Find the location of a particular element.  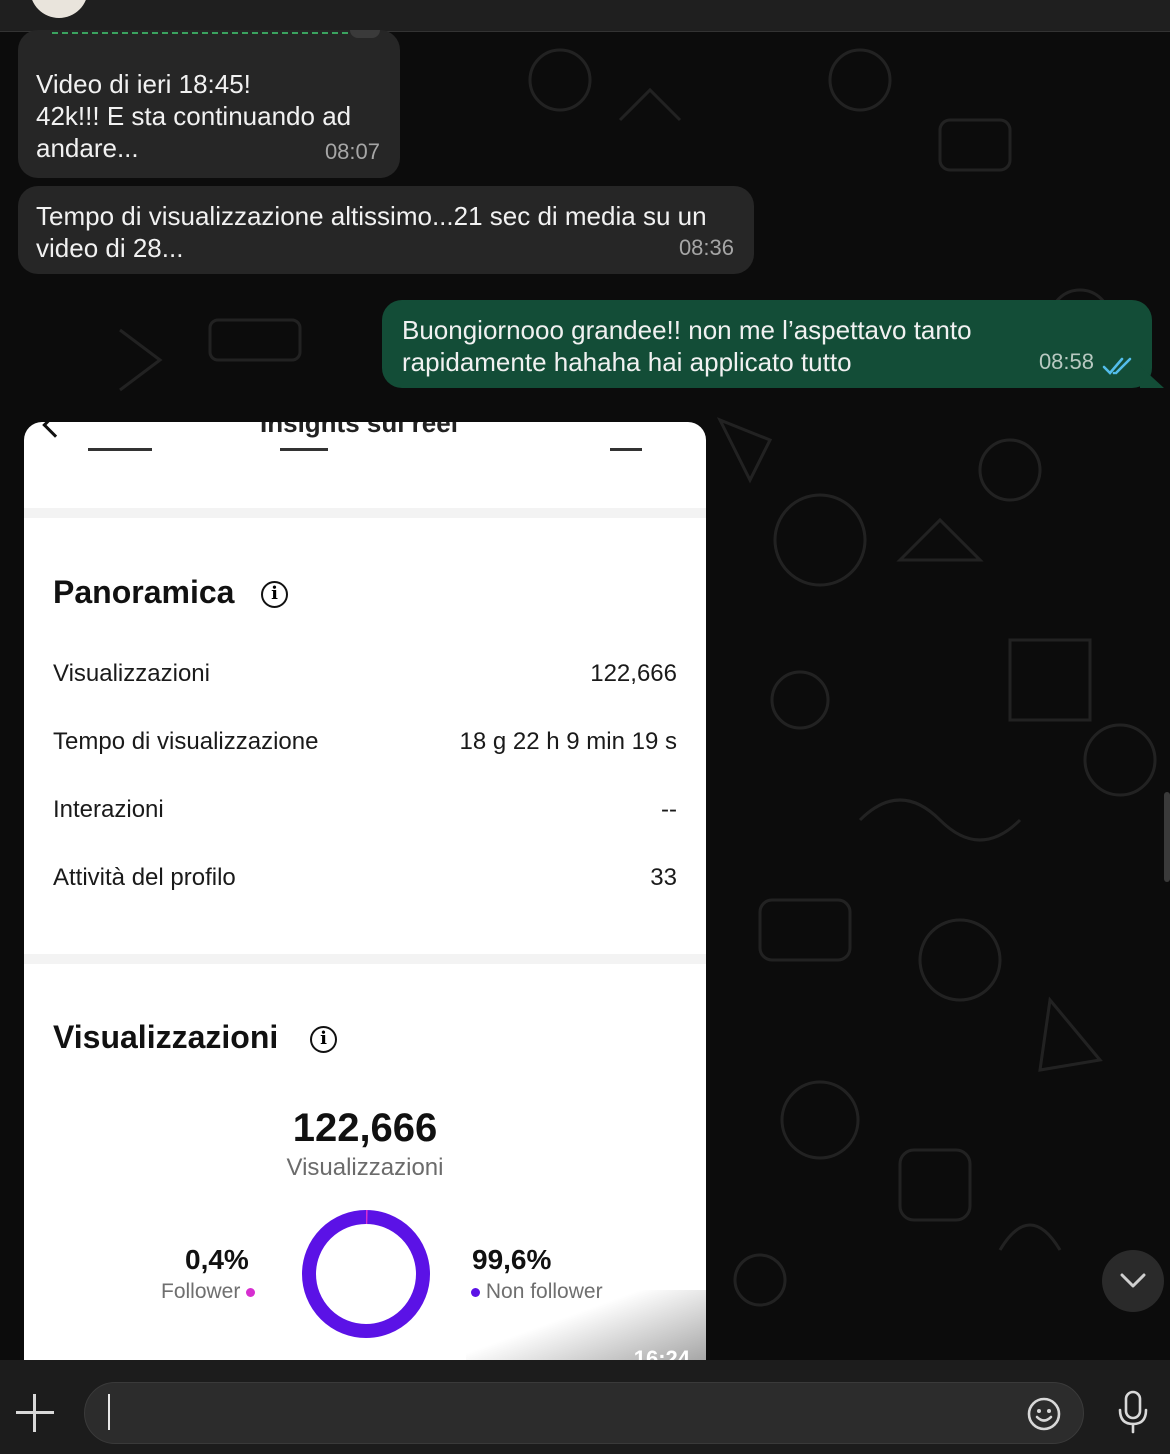

stat-label: Interazioni is located at coordinates (108, 809).